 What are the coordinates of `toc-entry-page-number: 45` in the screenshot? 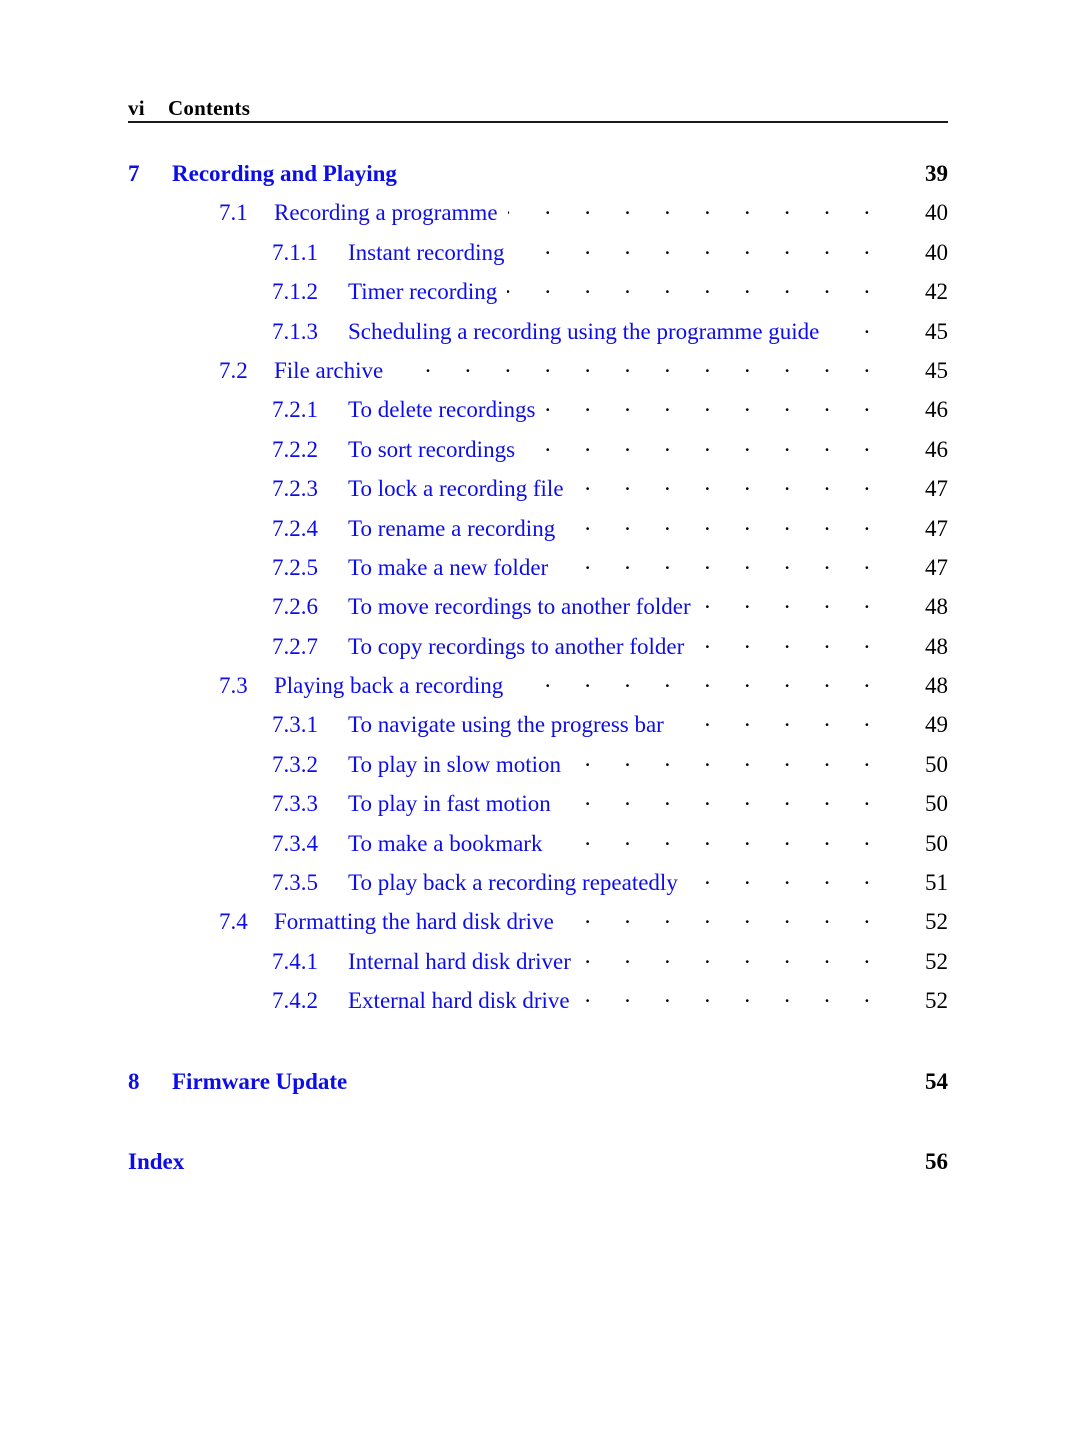 It's located at (936, 331).